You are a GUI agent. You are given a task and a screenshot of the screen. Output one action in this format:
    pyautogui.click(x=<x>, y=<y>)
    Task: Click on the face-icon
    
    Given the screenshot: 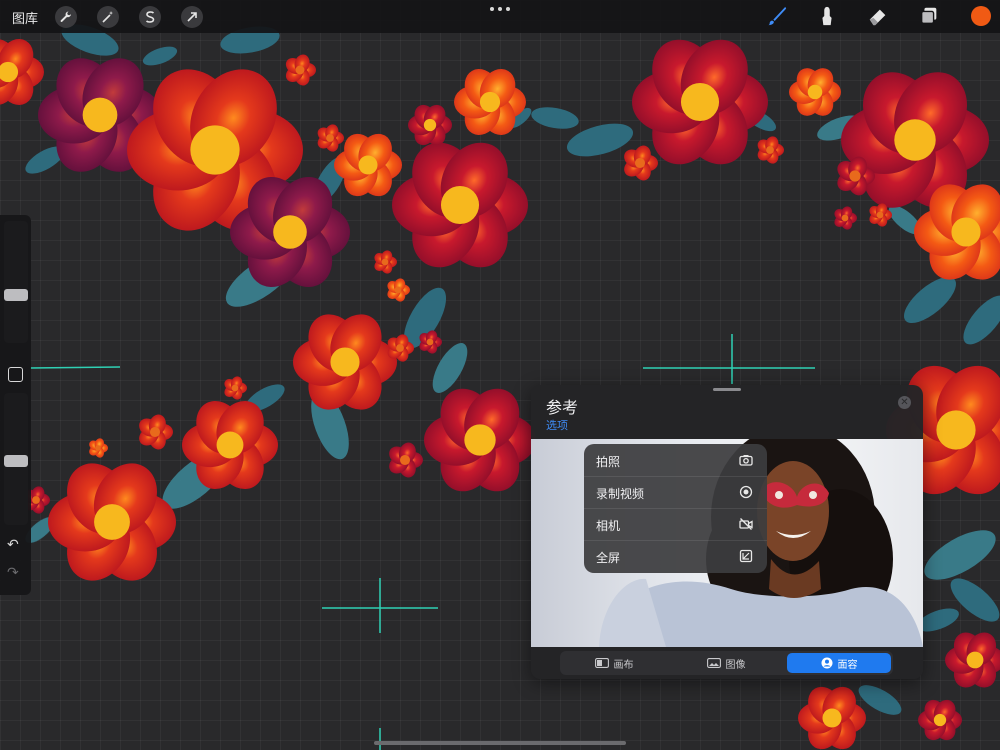 What is the action you would take?
    pyautogui.click(x=827, y=663)
    